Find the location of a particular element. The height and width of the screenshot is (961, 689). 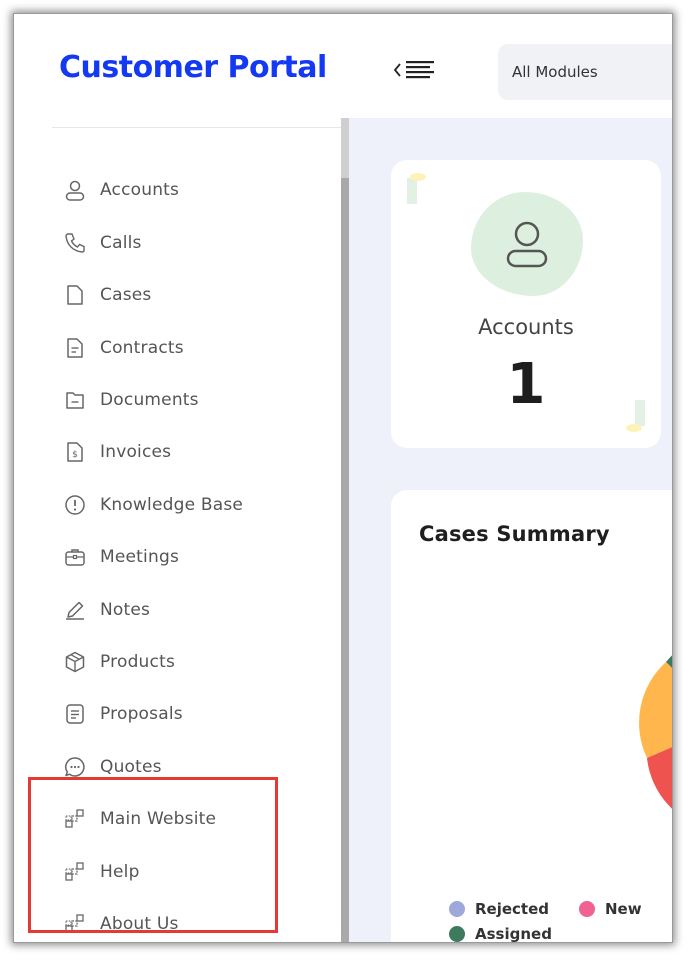

sidebar-item-products: Products is located at coordinates (197, 662).